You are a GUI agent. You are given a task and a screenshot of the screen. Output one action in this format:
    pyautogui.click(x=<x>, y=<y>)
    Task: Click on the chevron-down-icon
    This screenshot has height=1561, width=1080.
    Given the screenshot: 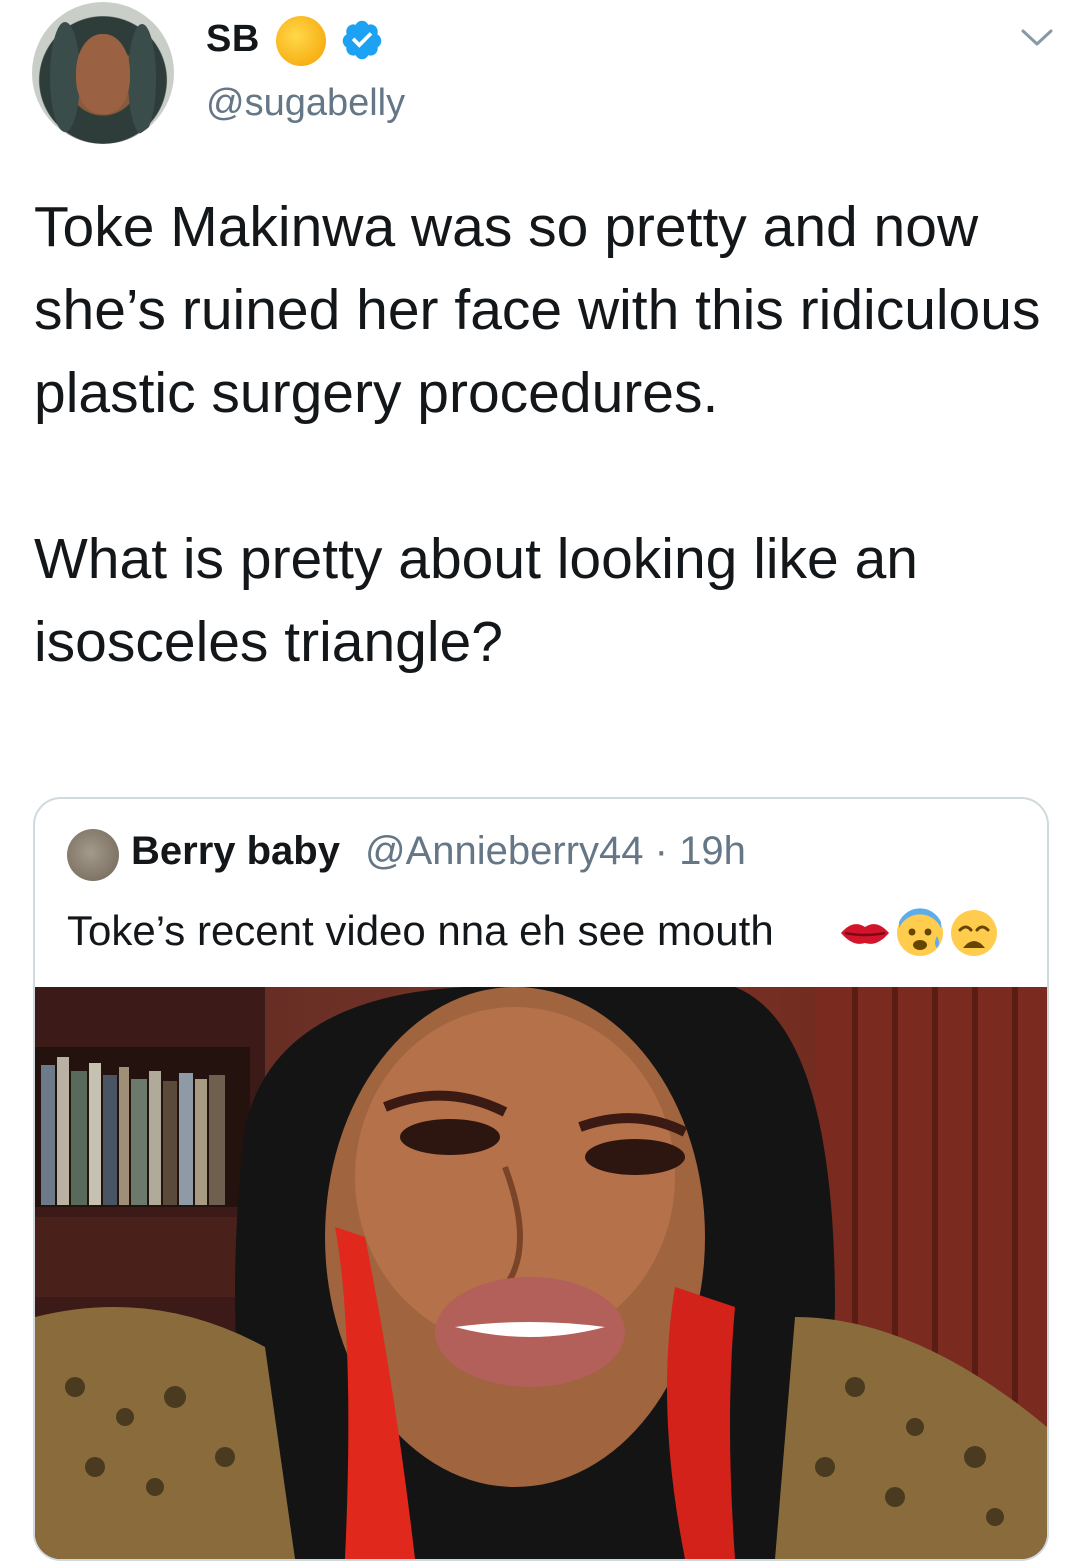 What is the action you would take?
    pyautogui.click(x=1037, y=38)
    